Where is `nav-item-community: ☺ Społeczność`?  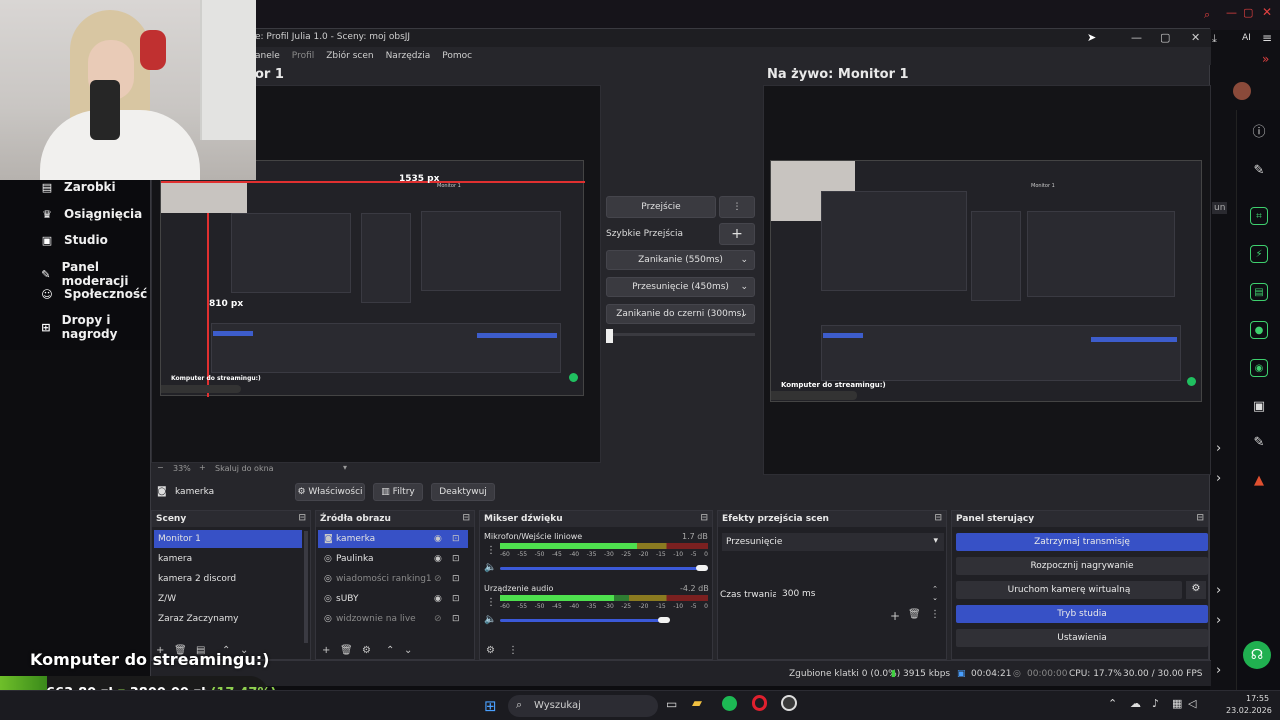 nav-item-community: ☺ Społeczność is located at coordinates (93, 294).